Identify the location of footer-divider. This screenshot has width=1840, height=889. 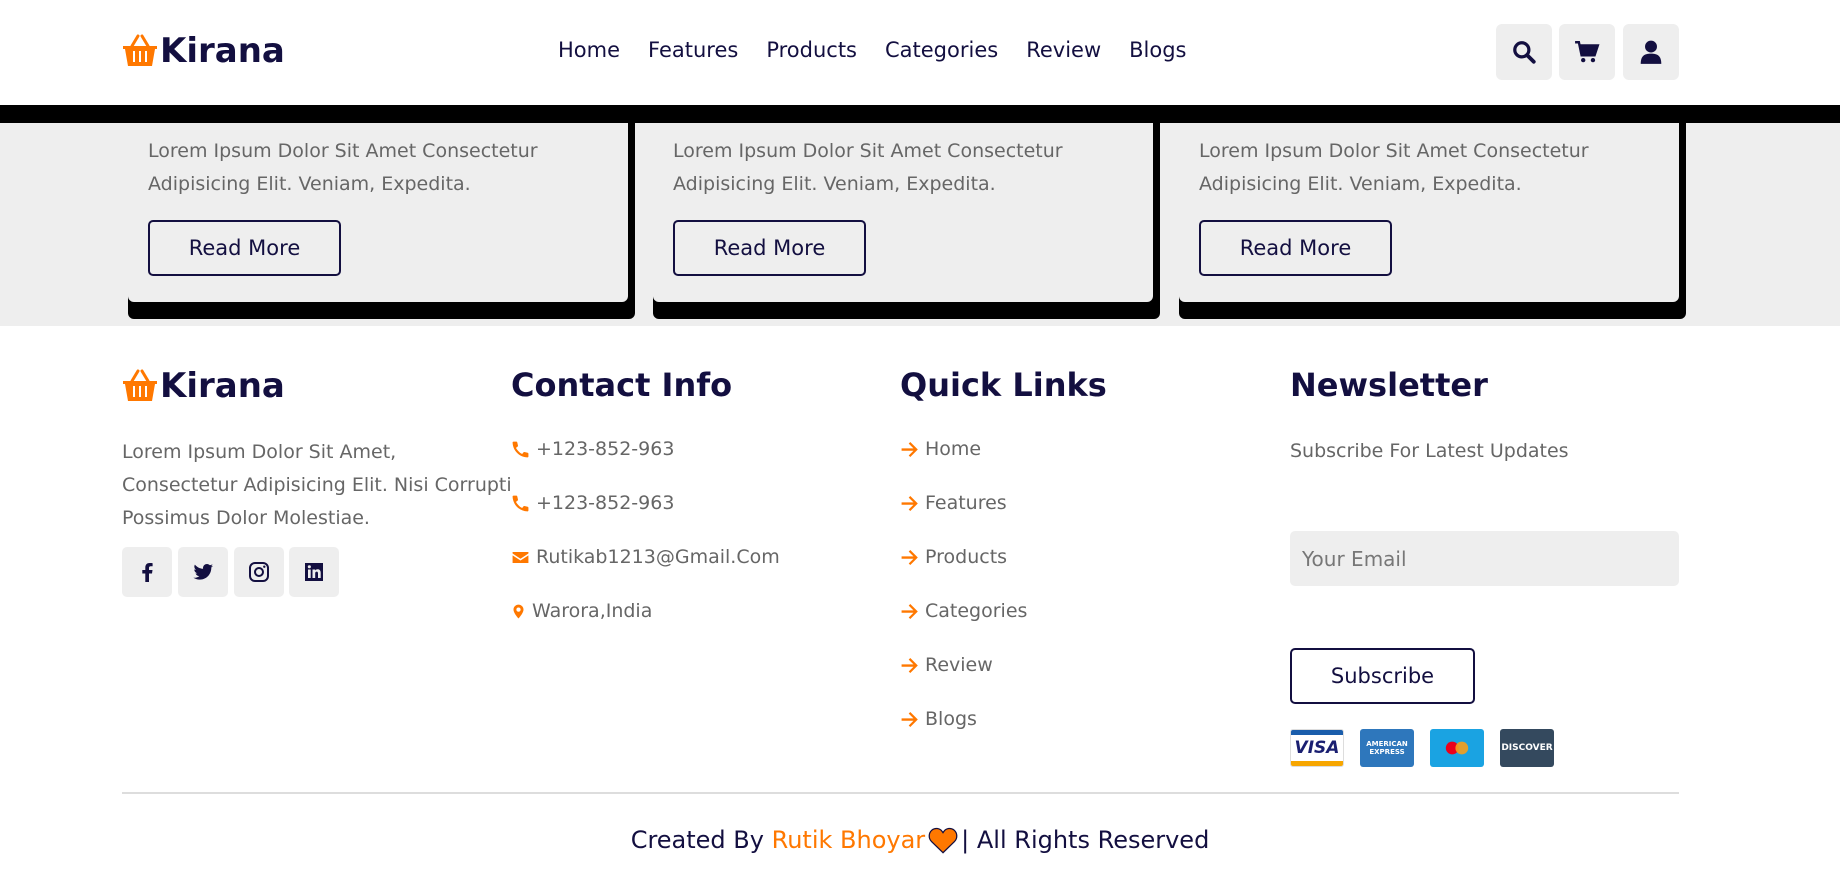
(900, 793).